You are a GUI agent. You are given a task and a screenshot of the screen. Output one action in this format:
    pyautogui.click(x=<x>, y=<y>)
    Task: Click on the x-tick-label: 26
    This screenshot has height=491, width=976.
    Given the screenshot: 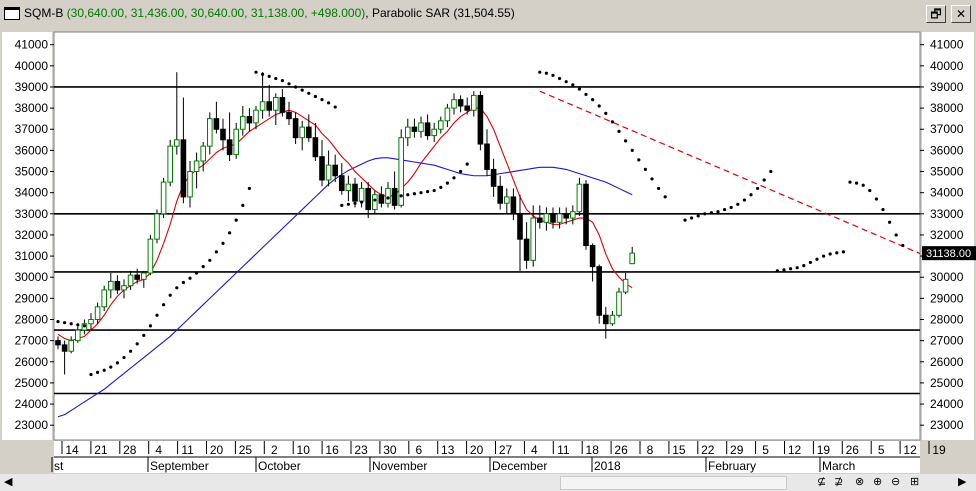 What is the action you would take?
    pyautogui.click(x=853, y=450)
    